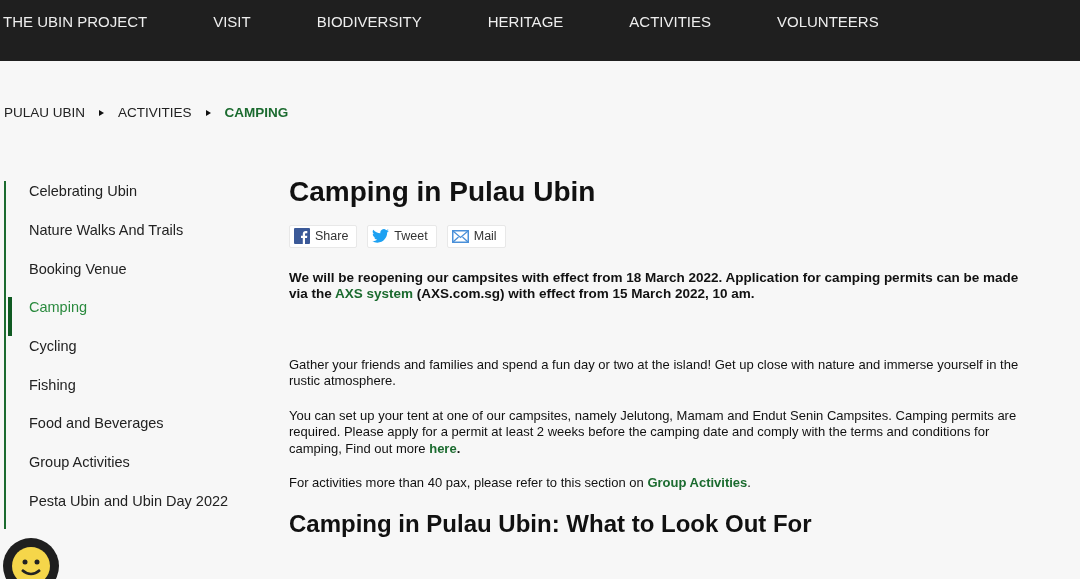 The height and width of the screenshot is (579, 1080). What do you see at coordinates (232, 22) in the screenshot?
I see `nav-link: VISIT` at bounding box center [232, 22].